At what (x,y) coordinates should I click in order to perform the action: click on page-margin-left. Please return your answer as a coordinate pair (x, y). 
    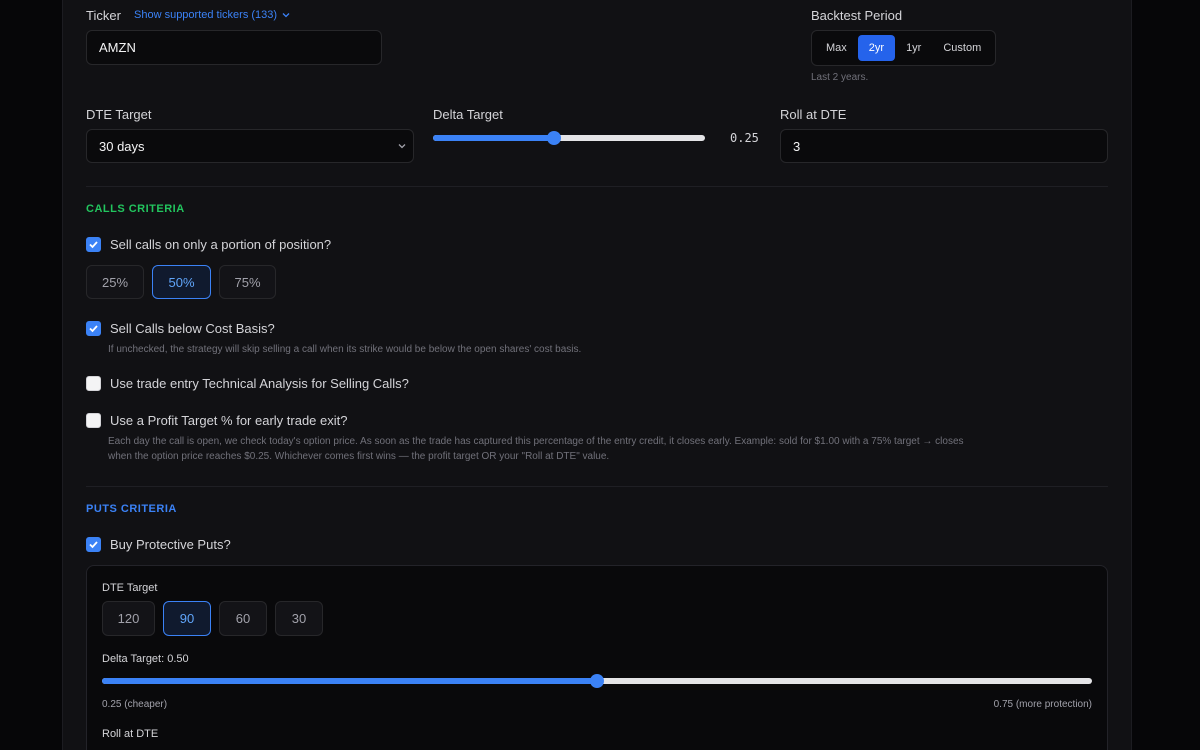
    Looking at the image, I should click on (31, 375).